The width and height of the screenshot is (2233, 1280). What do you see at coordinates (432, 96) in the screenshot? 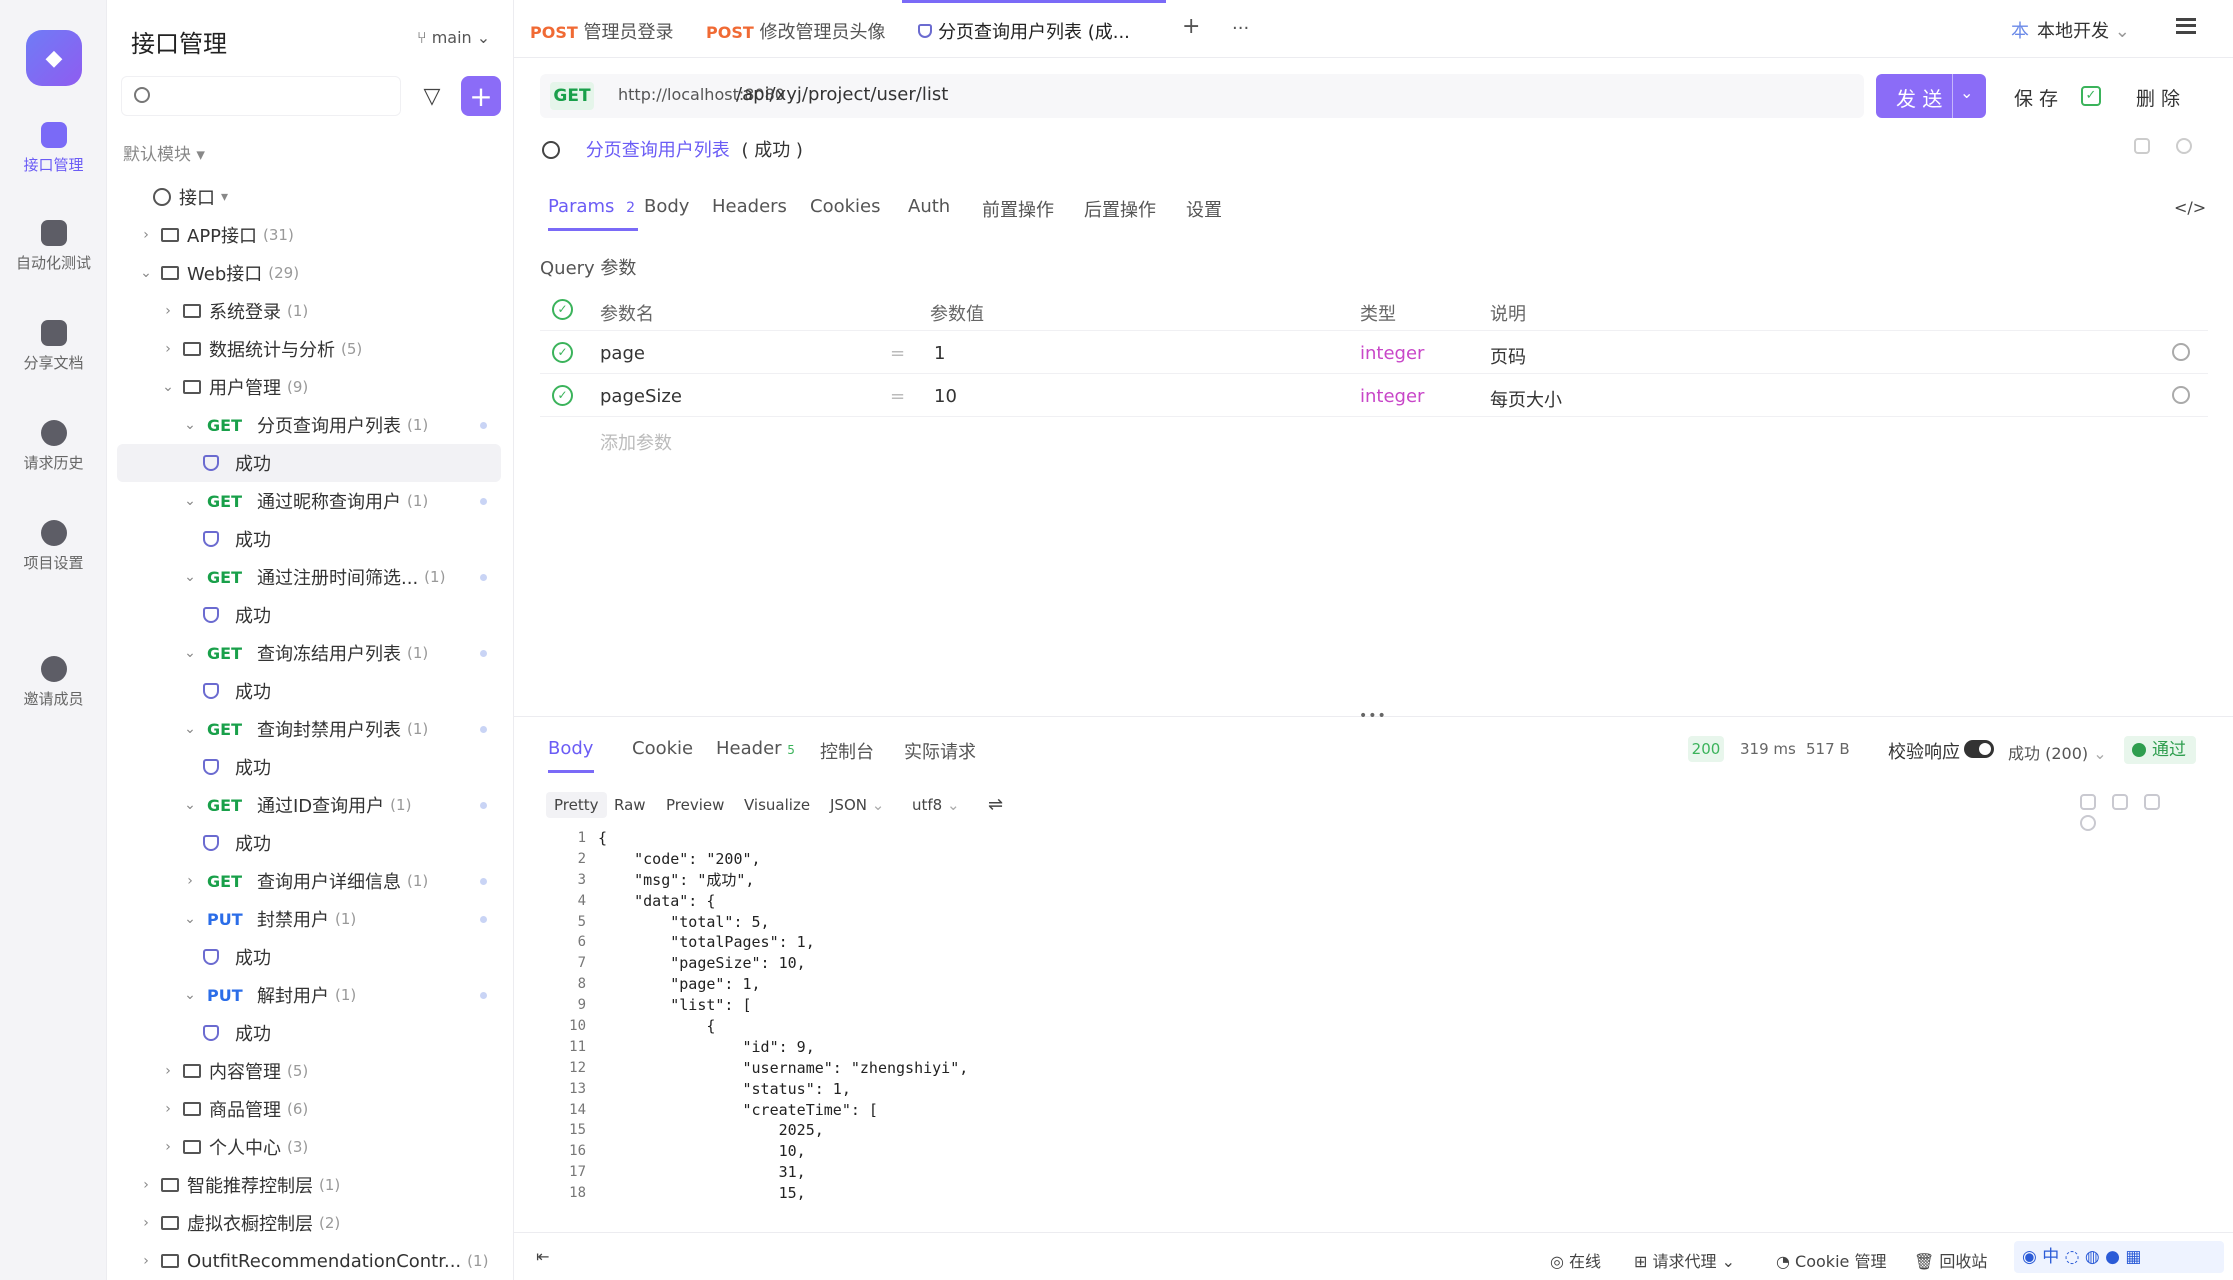
I see `filter-button: ▽` at bounding box center [432, 96].